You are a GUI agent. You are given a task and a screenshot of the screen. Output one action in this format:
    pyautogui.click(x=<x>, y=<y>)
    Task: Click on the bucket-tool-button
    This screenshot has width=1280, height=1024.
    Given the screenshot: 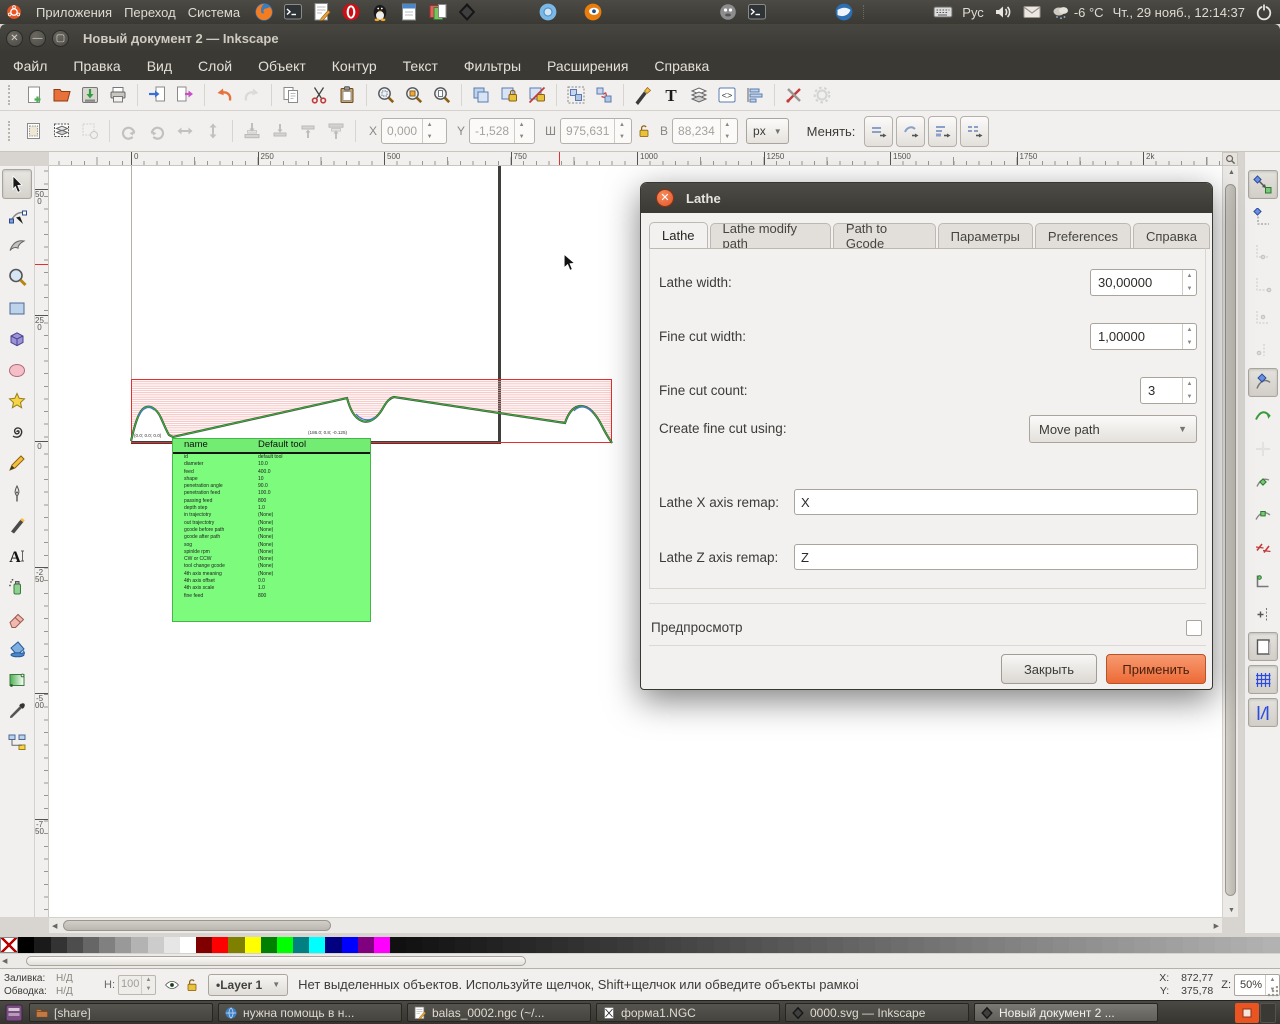 What is the action you would take?
    pyautogui.click(x=17, y=649)
    